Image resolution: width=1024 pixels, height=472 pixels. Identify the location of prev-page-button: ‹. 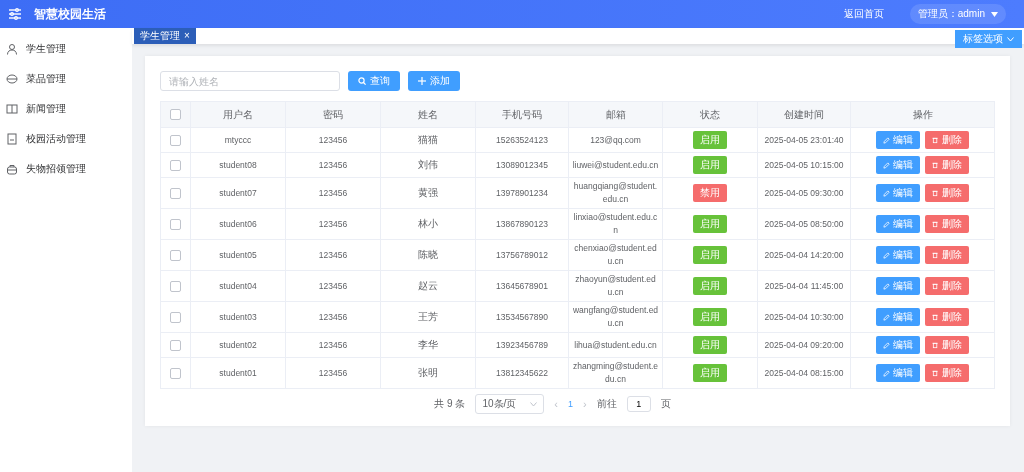
(556, 404).